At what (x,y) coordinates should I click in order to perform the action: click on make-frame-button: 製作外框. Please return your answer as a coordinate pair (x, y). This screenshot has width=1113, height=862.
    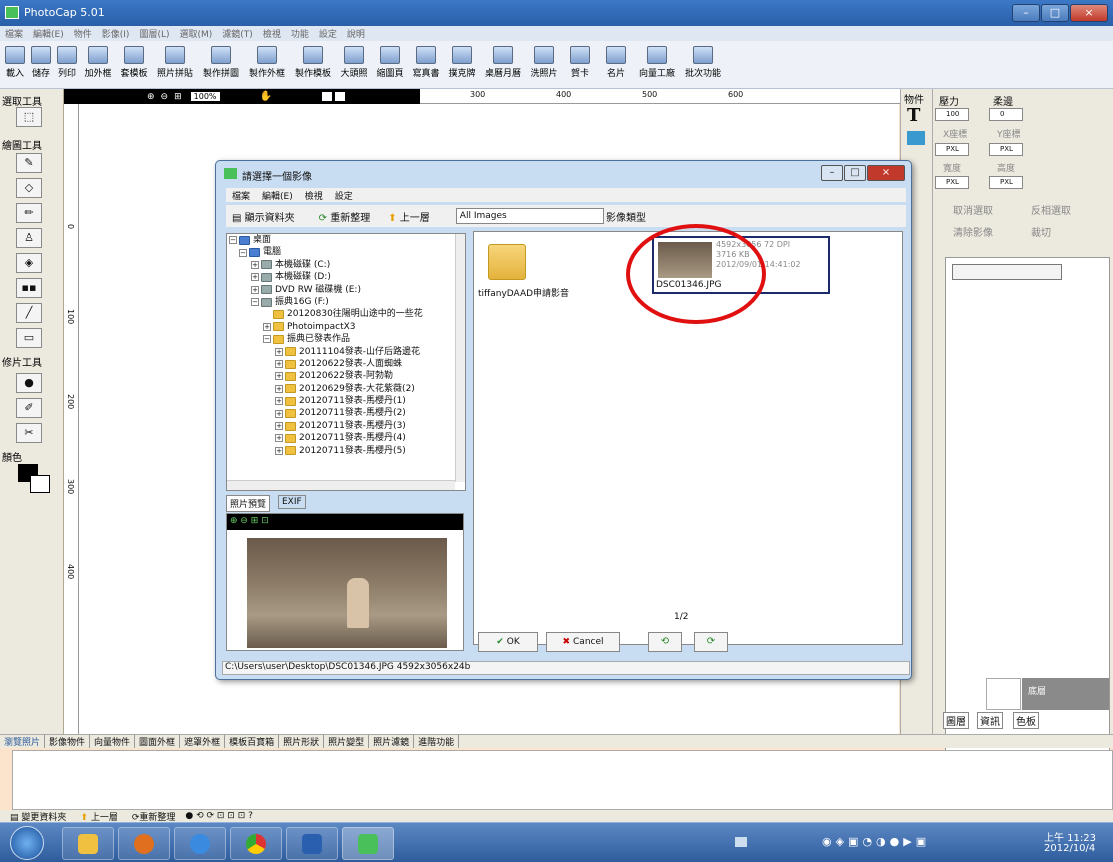
    Looking at the image, I should click on (267, 65).